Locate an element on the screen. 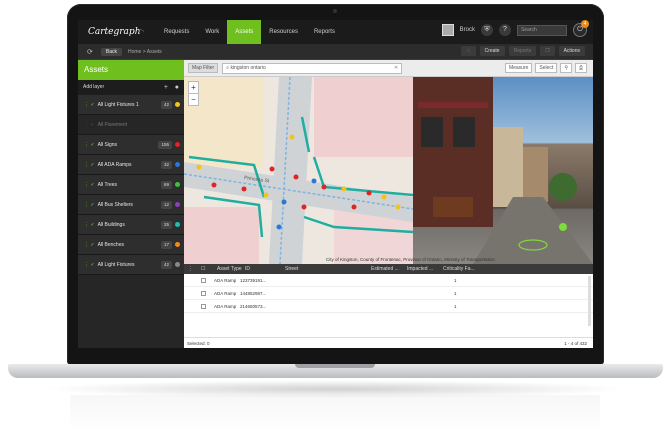  refresh-icon: ⟳ is located at coordinates (90, 52).